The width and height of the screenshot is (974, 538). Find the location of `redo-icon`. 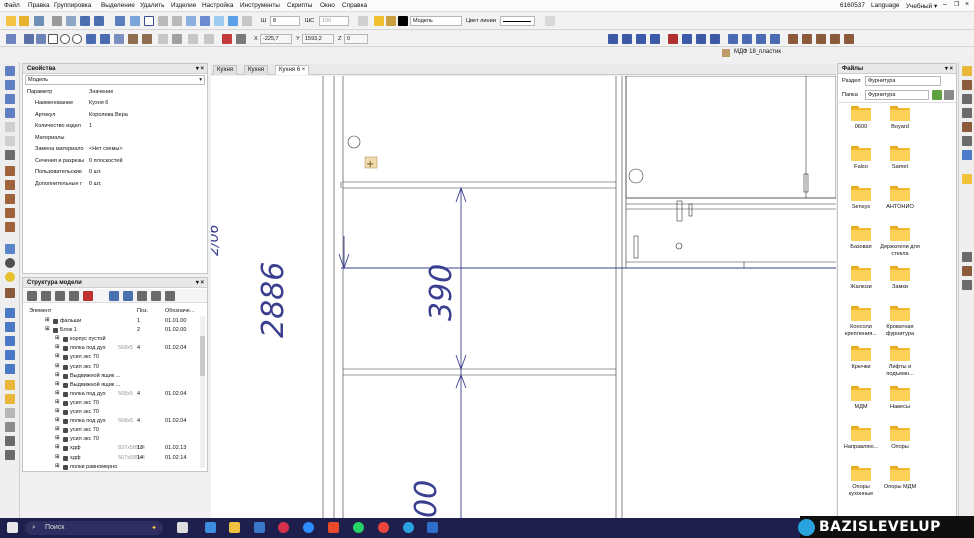

redo-icon is located at coordinates (99, 21).